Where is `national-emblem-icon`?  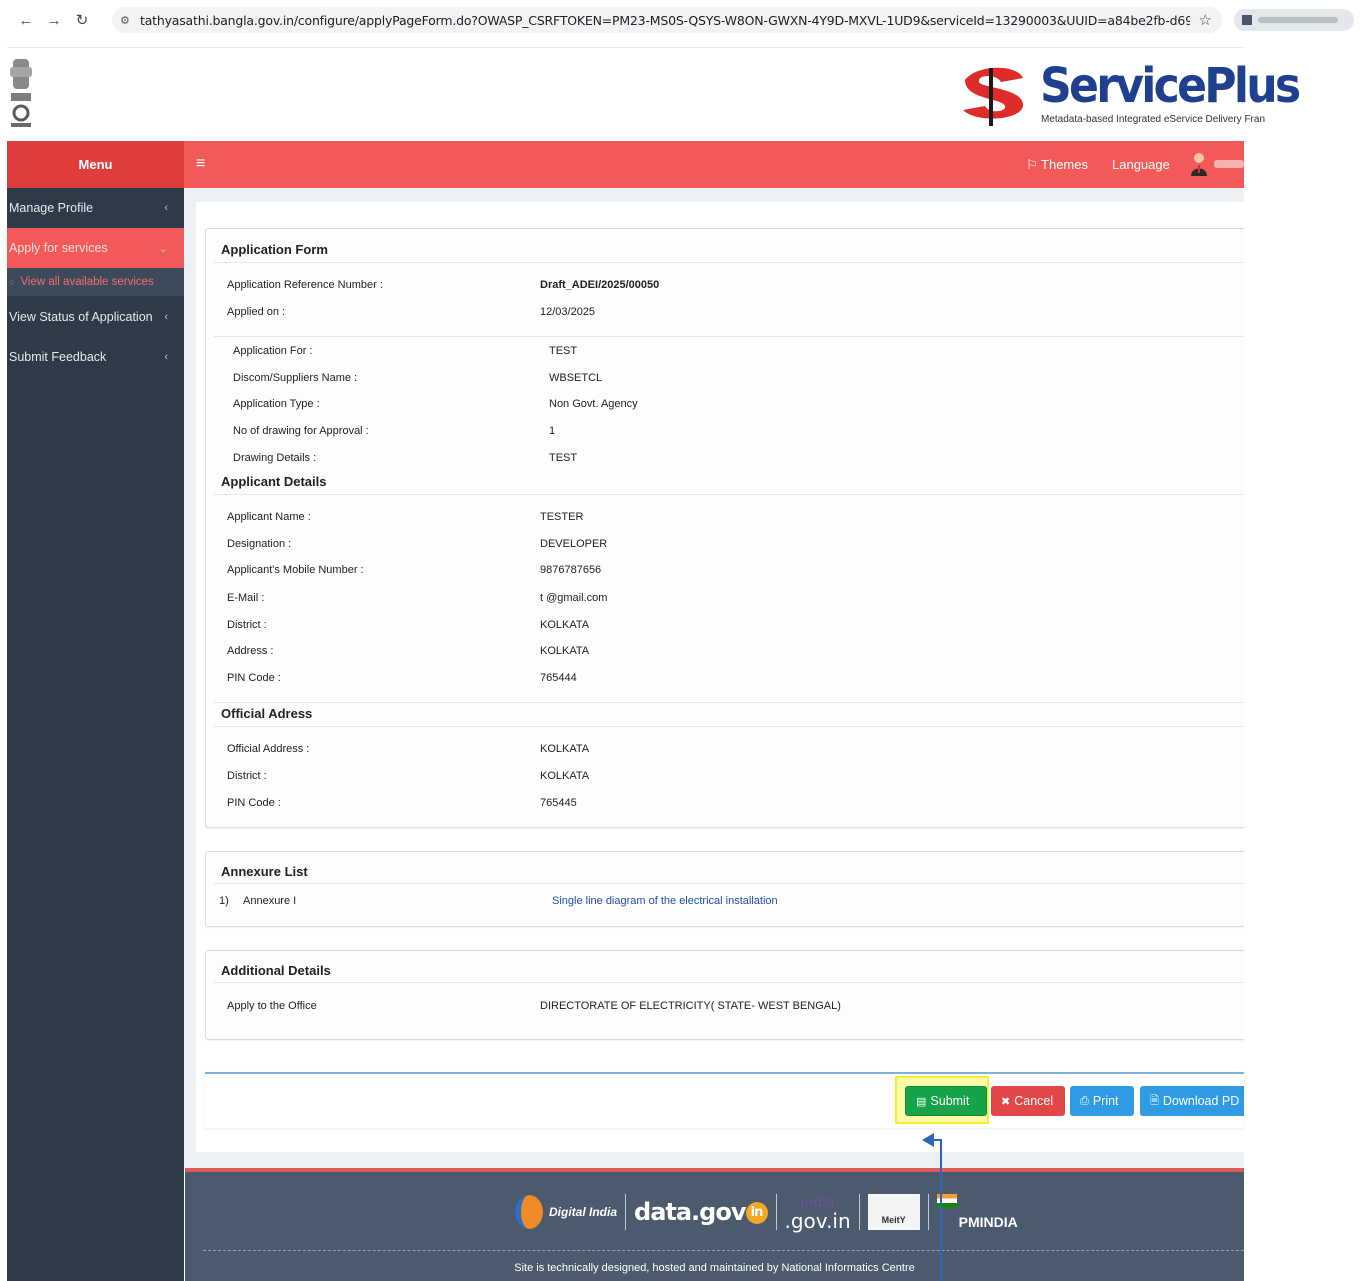
national-emblem-icon is located at coordinates (21, 93).